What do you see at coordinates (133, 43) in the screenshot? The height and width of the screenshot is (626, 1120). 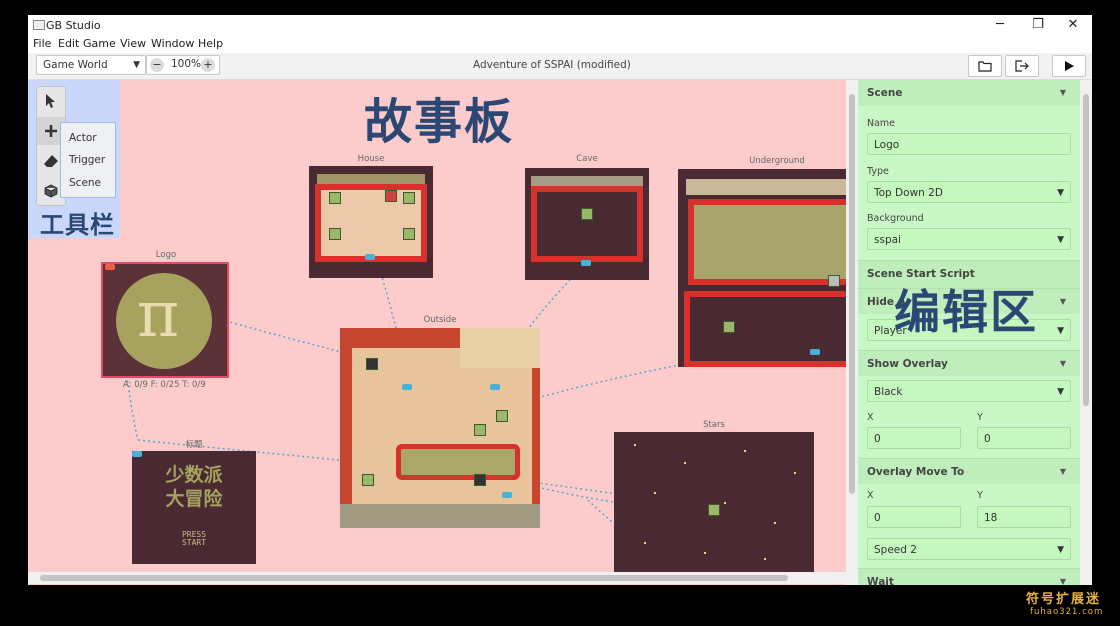 I see `menu-view: View` at bounding box center [133, 43].